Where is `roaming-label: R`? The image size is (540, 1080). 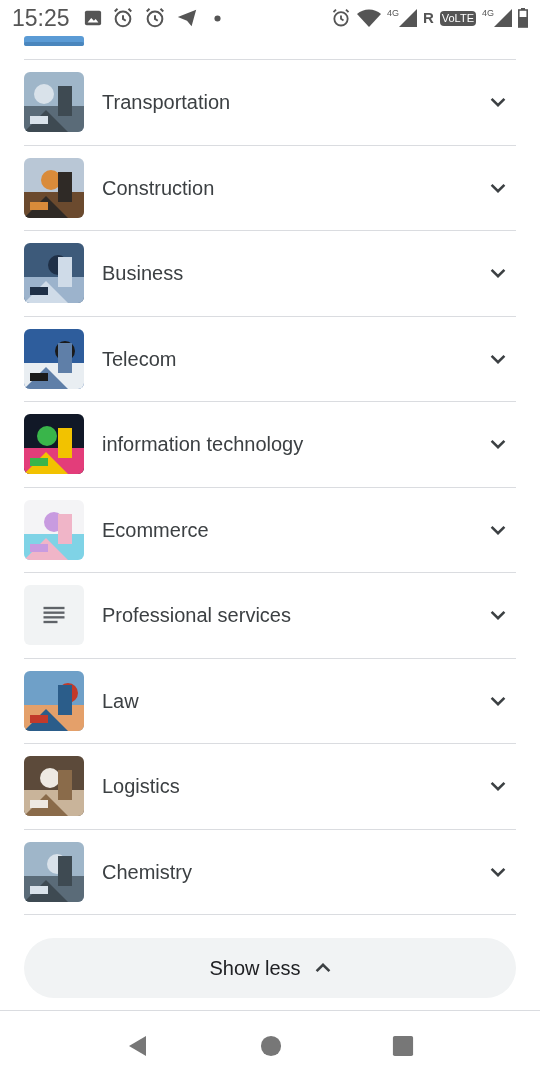 roaming-label: R is located at coordinates (428, 17).